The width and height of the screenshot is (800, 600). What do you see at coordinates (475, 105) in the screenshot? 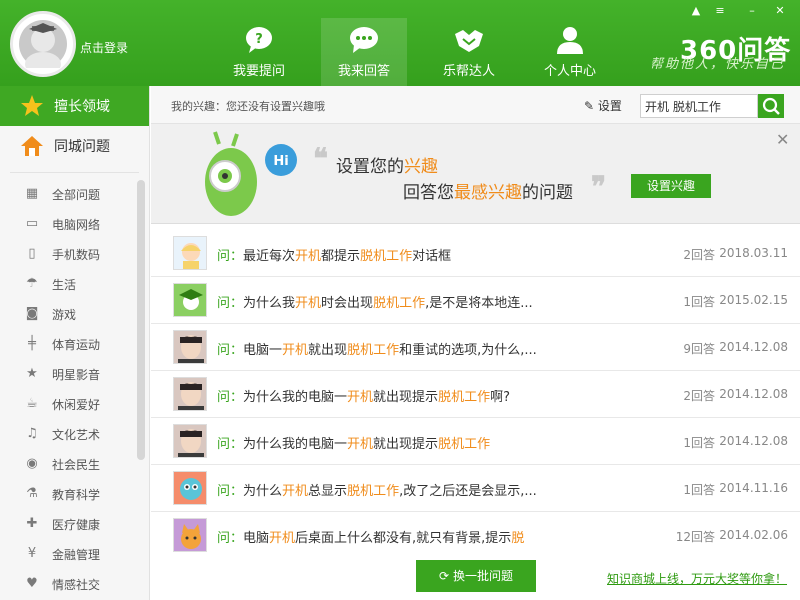
I see `interest-bar: 我的兴趣：您还没有设置兴趣哦 ✎ 设置` at bounding box center [475, 105].